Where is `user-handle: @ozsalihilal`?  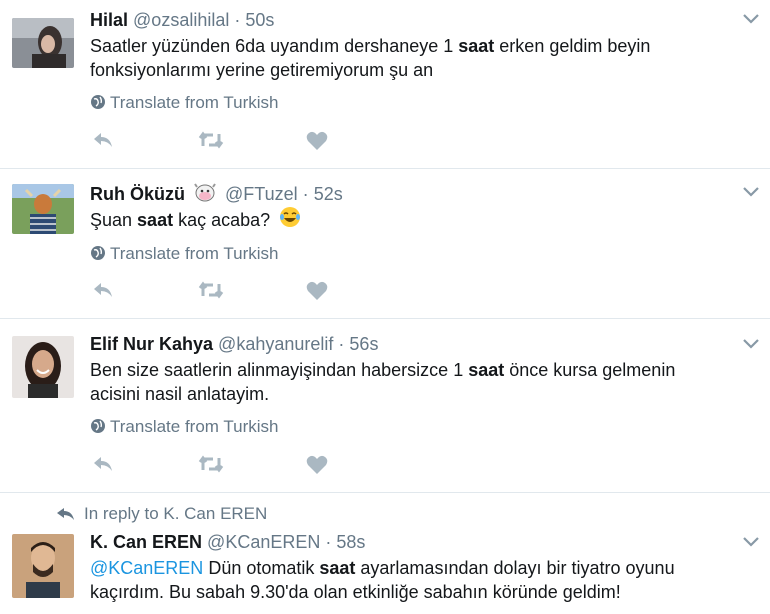
user-handle: @ozsalihilal is located at coordinates (181, 20).